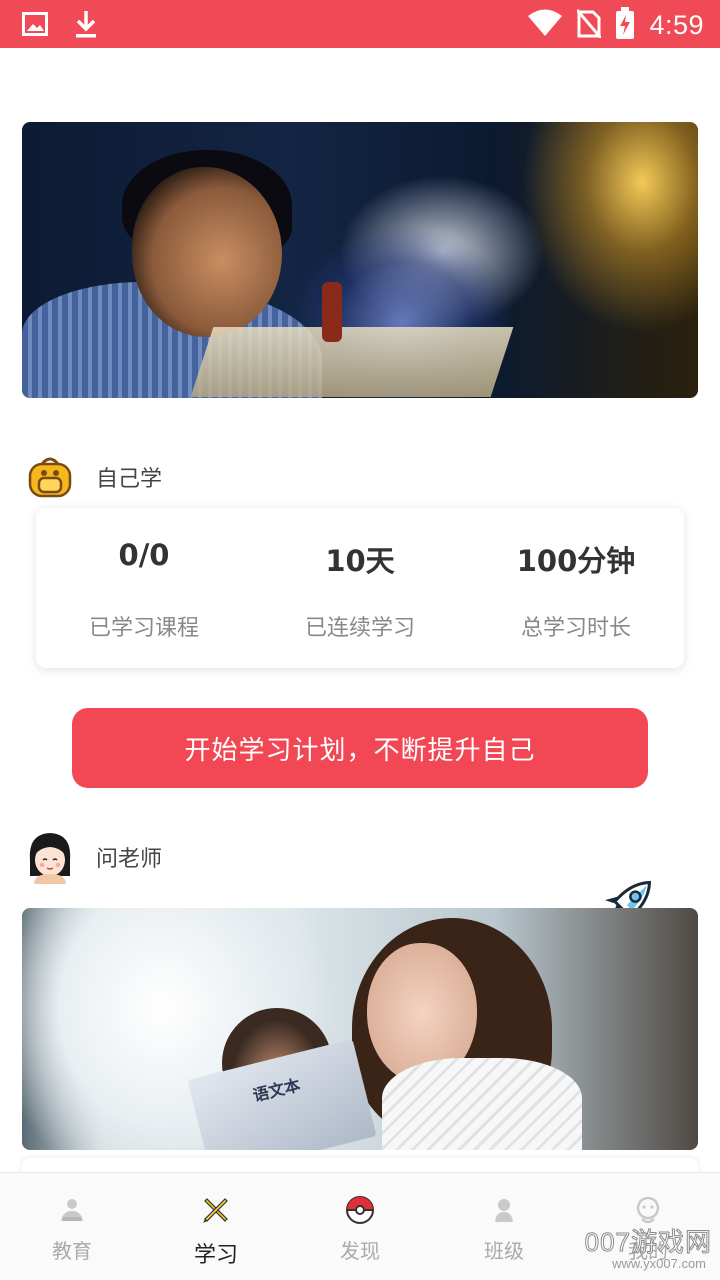 The image size is (720, 1280). I want to click on stat-caption: 已连续学习, so click(359, 628).